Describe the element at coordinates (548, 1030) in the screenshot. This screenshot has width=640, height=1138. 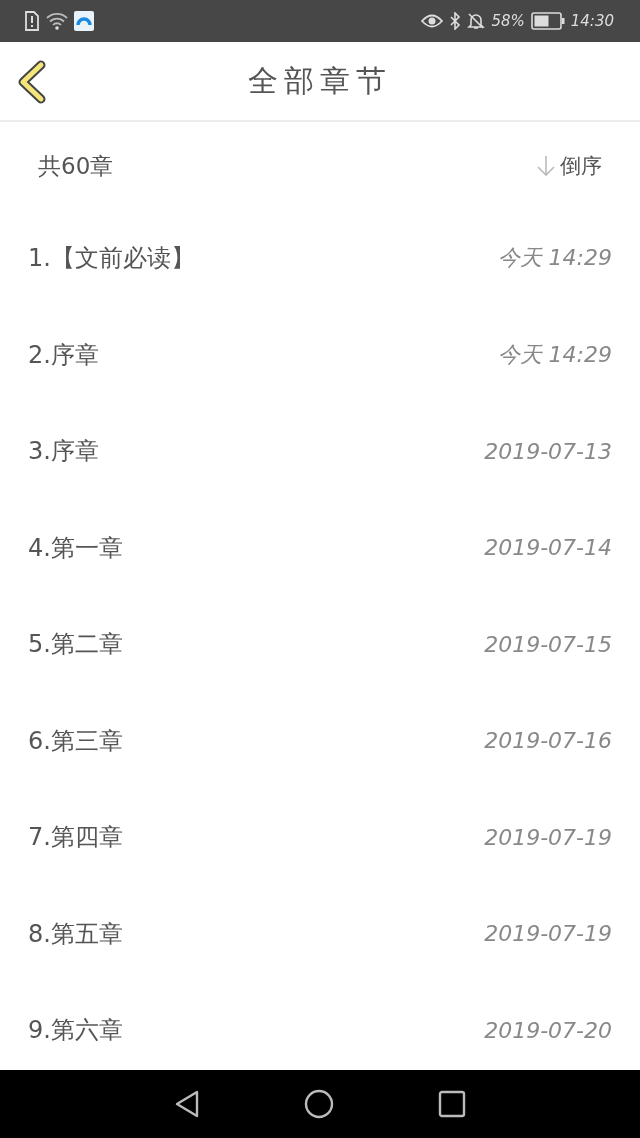
I see `chapter-date: 2019-07-20` at that location.